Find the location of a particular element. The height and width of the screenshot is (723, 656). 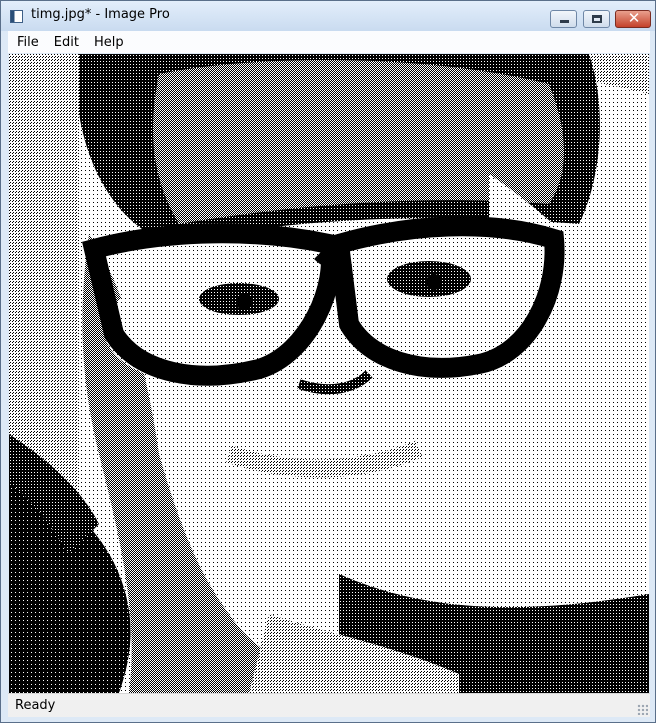

minimize-button is located at coordinates (563, 19).